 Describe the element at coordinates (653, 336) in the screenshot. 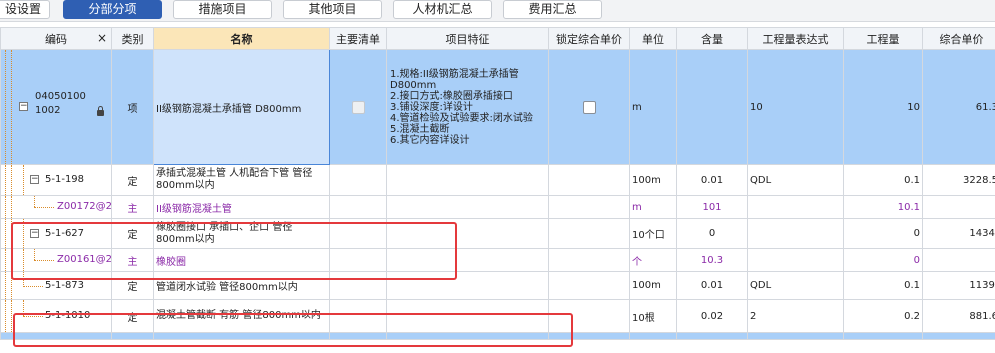

I see `unit-cell` at that location.